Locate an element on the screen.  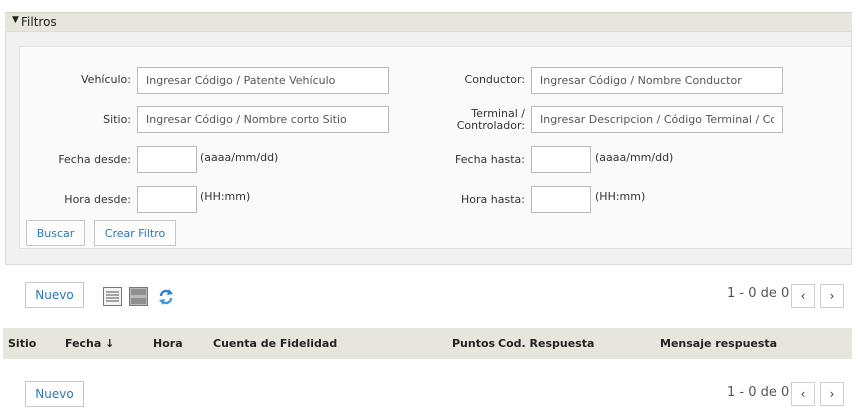
nuevo-button-top: Nuevo is located at coordinates (54, 295).